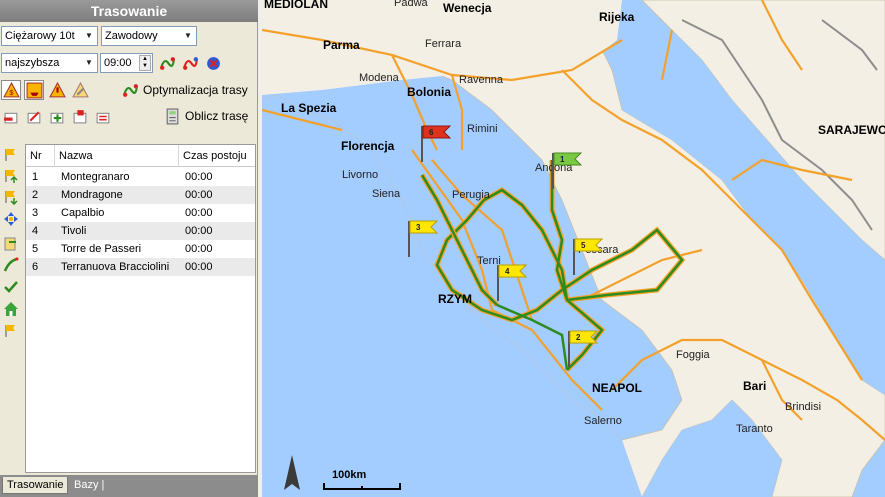 The image size is (885, 497). What do you see at coordinates (80, 116) in the screenshot?
I see `waypoint-properties-icon` at bounding box center [80, 116].